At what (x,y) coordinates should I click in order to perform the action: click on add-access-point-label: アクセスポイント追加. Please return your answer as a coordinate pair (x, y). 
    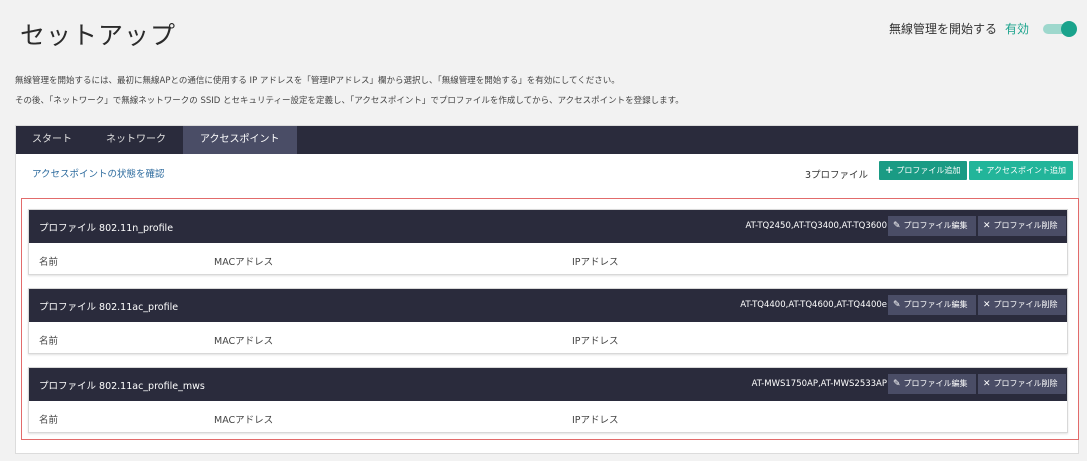
    Looking at the image, I should click on (1026, 170).